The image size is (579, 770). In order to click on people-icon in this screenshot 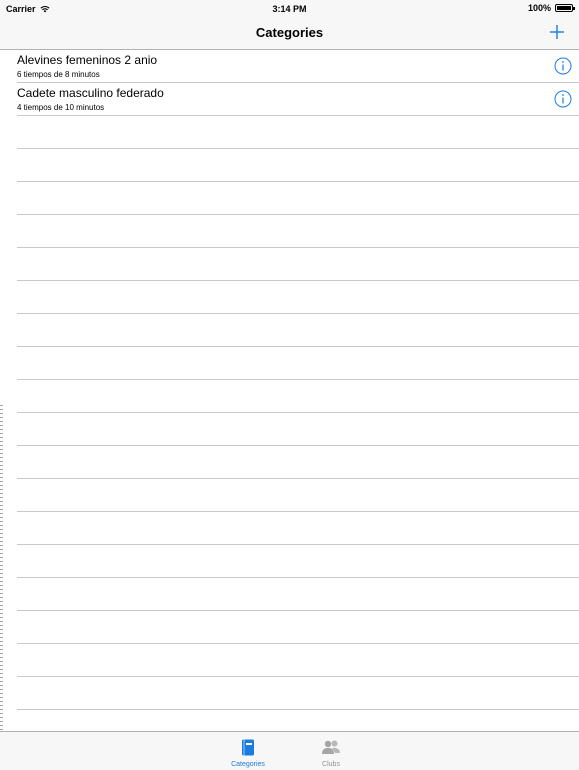, I will do `click(331, 747)`.